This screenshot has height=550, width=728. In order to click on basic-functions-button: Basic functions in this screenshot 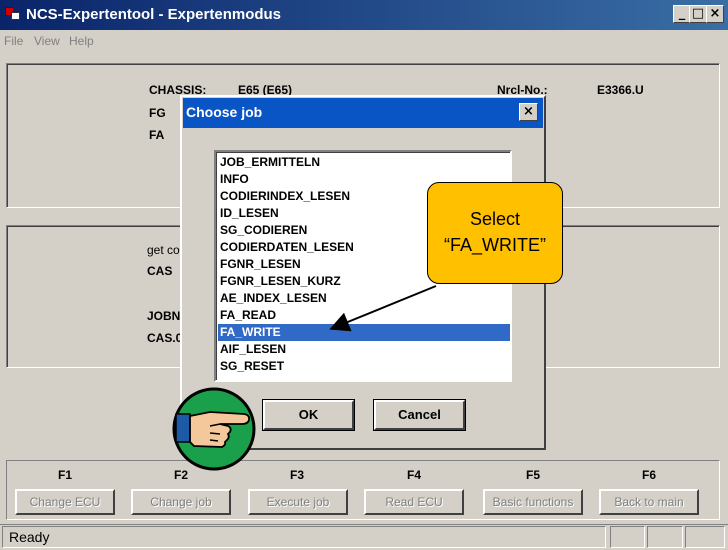, I will do `click(533, 502)`.